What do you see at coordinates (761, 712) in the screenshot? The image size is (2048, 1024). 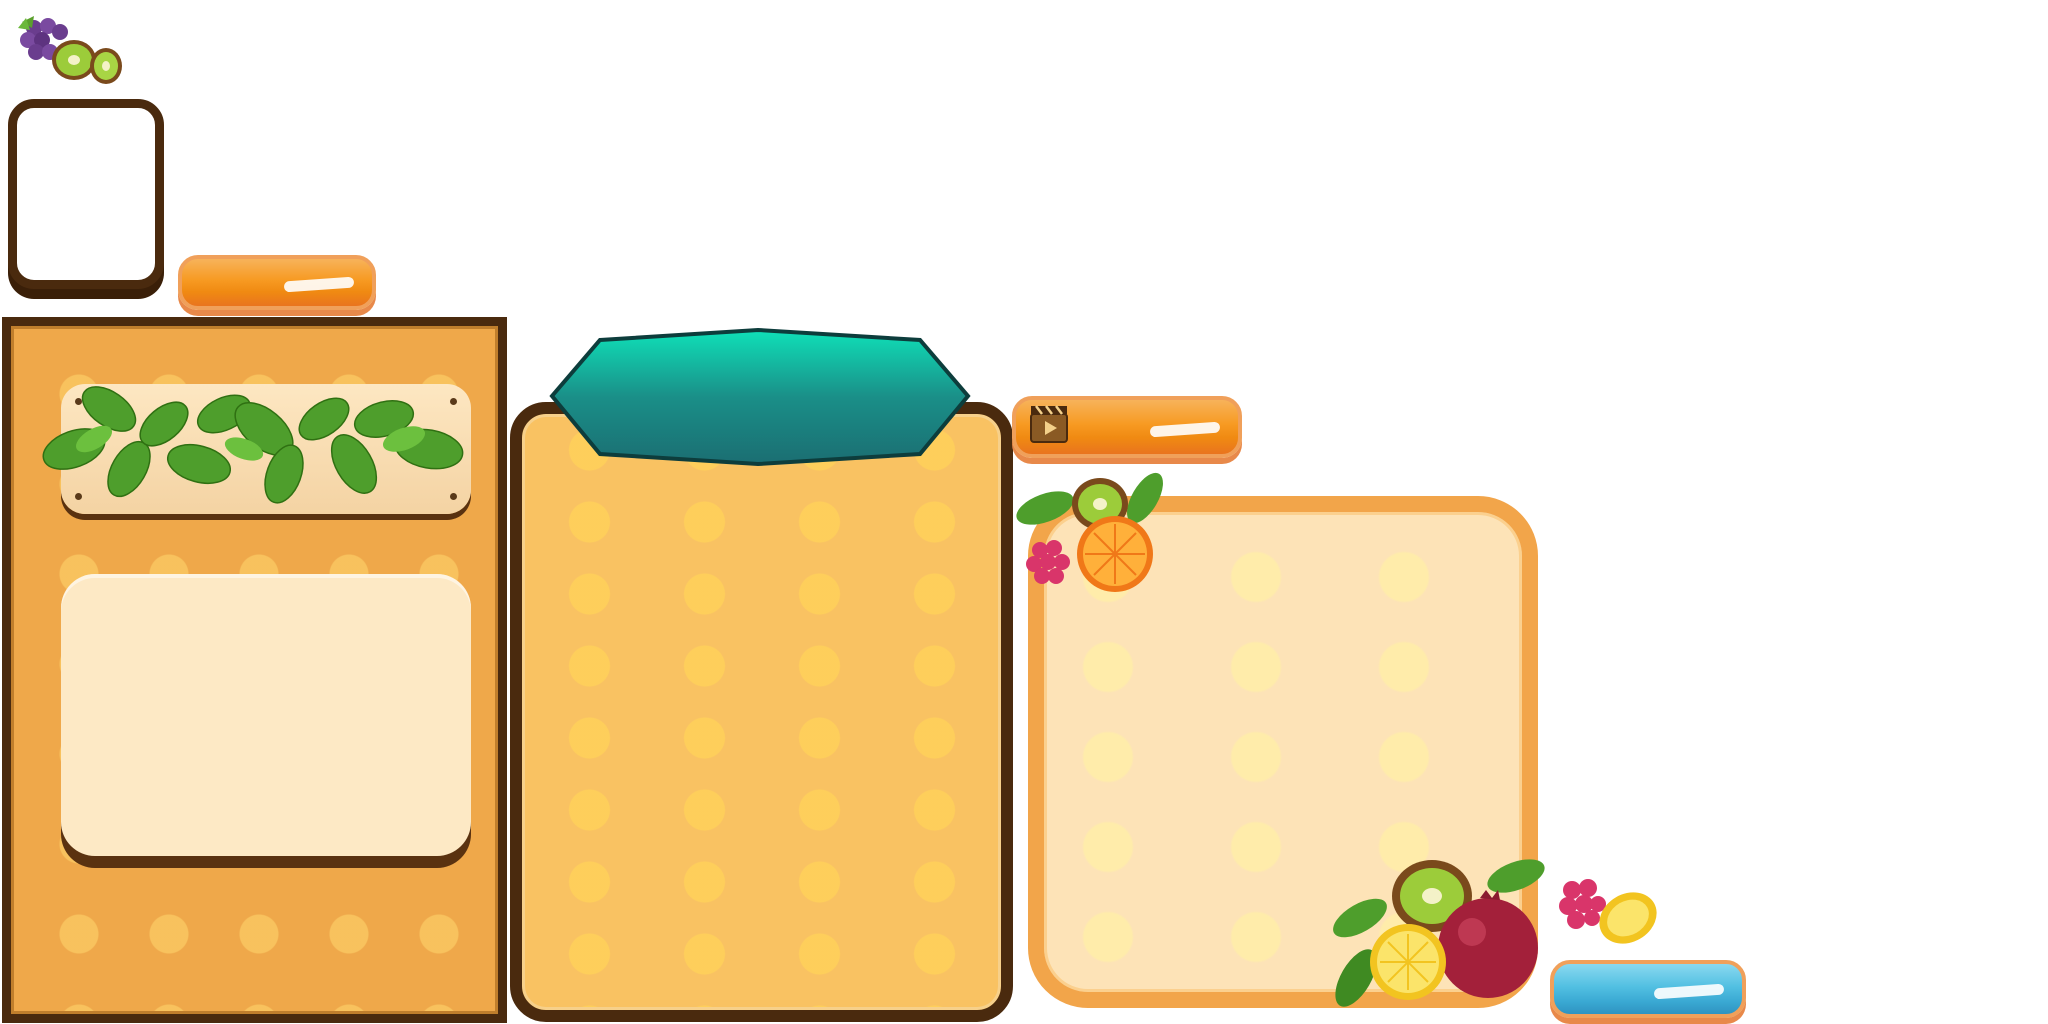 I see `pattern-panel` at bounding box center [761, 712].